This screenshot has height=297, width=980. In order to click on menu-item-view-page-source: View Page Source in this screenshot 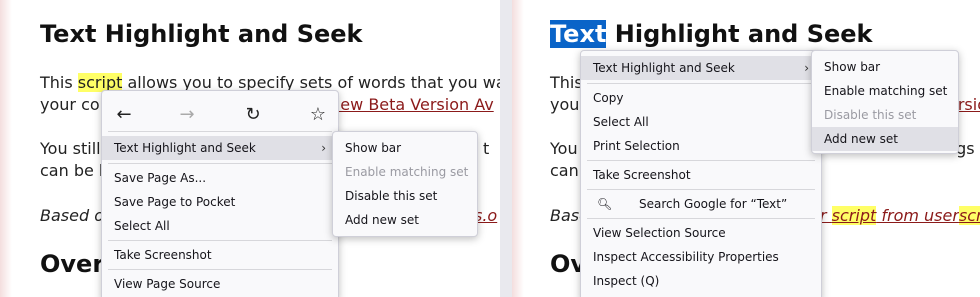, I will do `click(220, 284)`.